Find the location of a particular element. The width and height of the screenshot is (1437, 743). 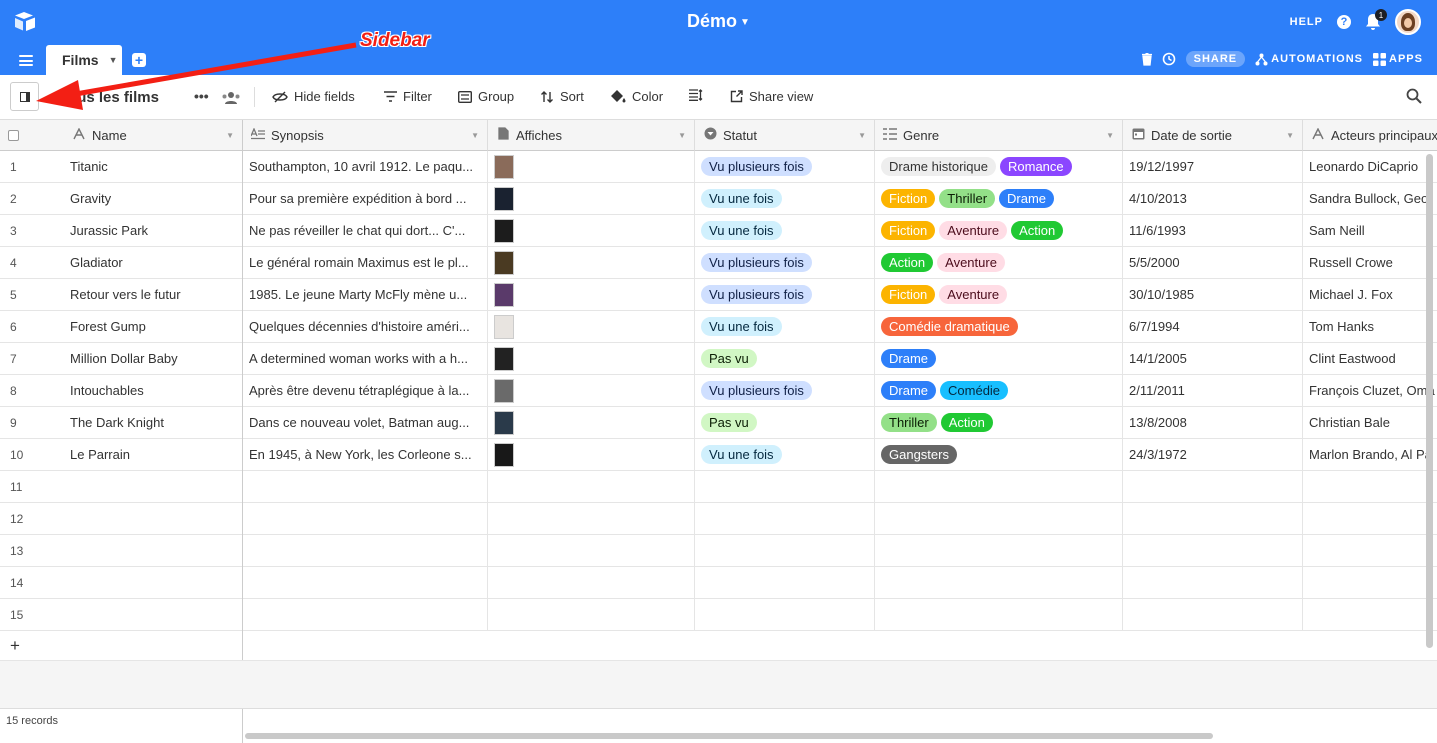

view-name: Tous les films is located at coordinates (109, 97).